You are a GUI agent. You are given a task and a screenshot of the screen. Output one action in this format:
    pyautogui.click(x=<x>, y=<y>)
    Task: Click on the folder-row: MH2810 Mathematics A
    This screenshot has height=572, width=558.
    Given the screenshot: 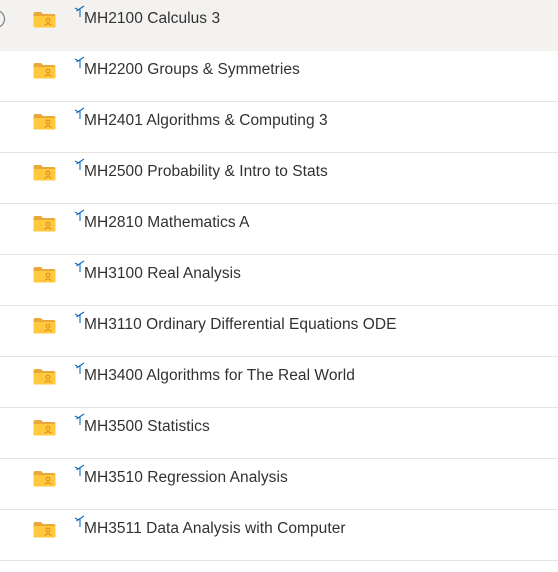 What is the action you would take?
    pyautogui.click(x=279, y=229)
    